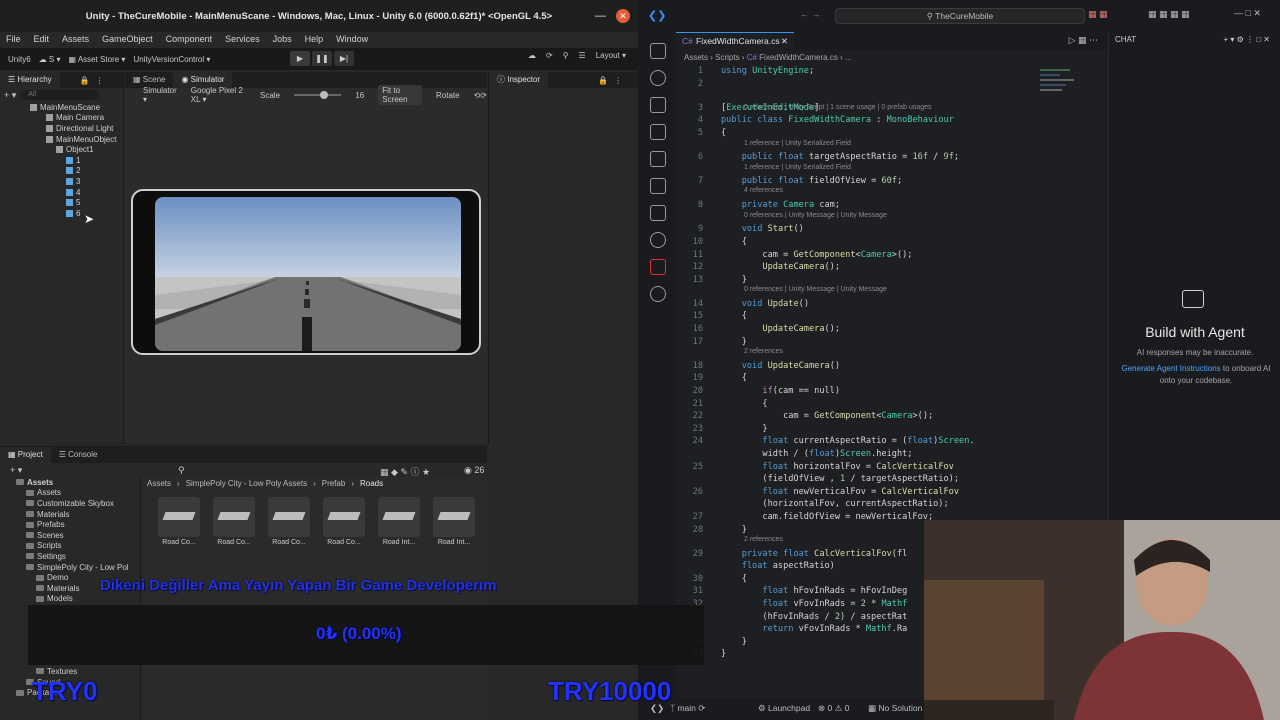 Image resolution: width=1280 pixels, height=720 pixels. What do you see at coordinates (75, 39) in the screenshot?
I see `menu-assets: Assets` at bounding box center [75, 39].